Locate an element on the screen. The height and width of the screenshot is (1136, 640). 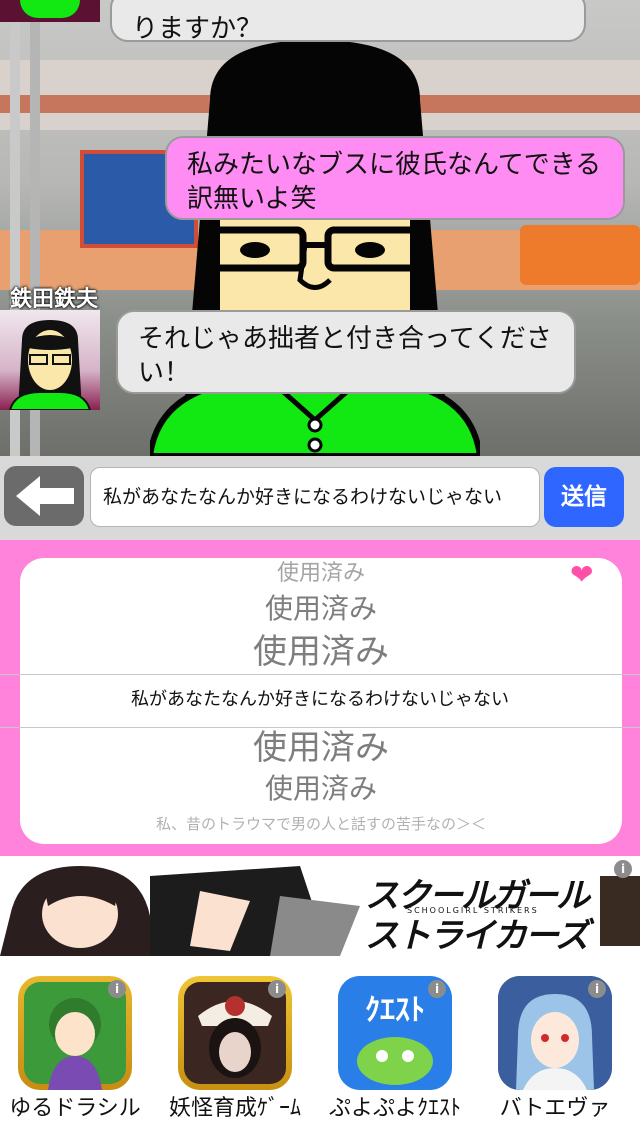
app-icon-puyo: ｸｴｽﾄ i is located at coordinates (395, 1033).